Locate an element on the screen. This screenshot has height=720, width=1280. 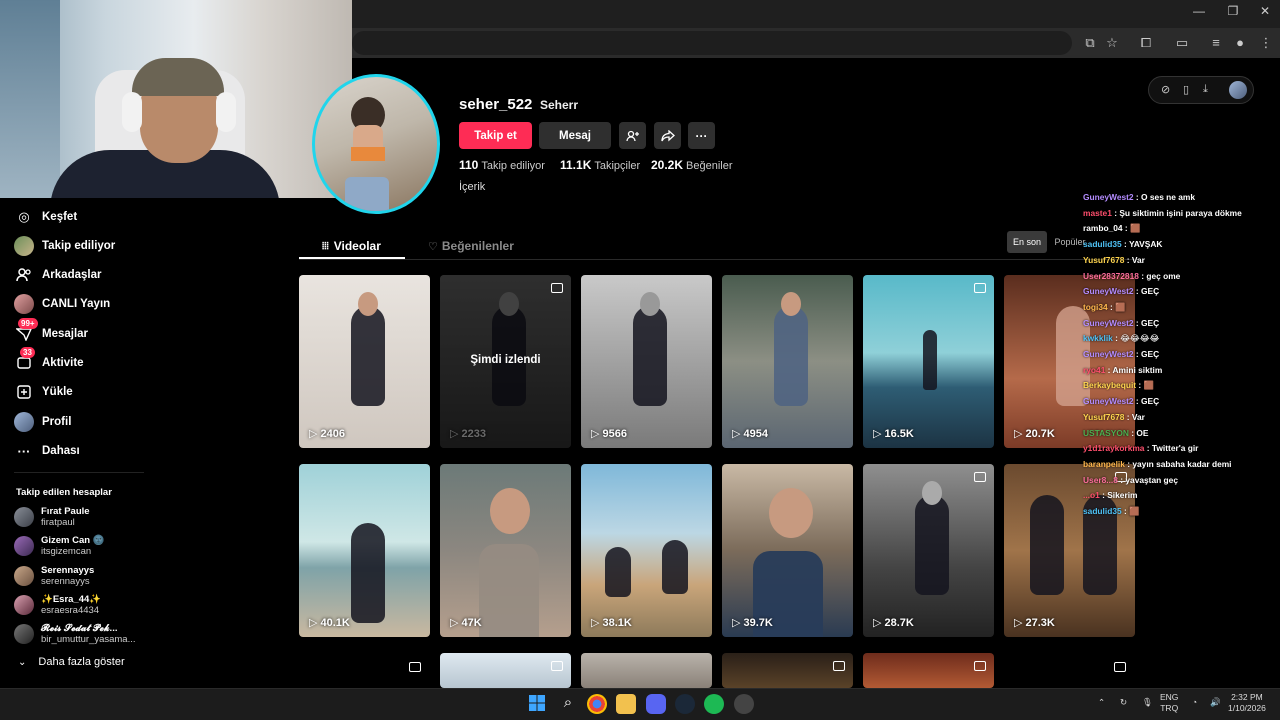
sort-latest-button: En son is located at coordinates (1027, 242).